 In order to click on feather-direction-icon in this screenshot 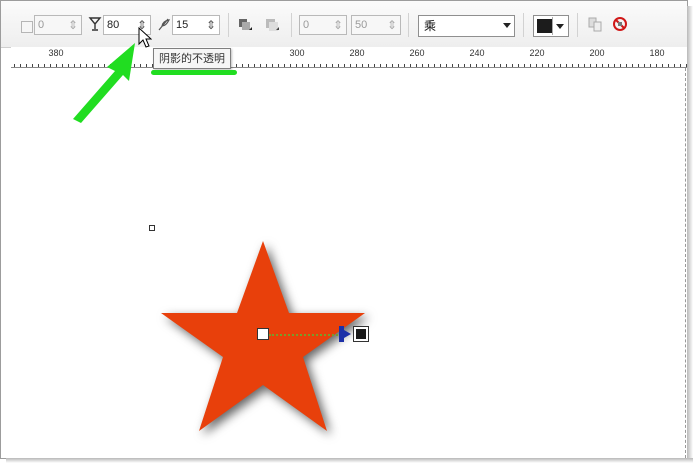, I will do `click(245, 24)`.